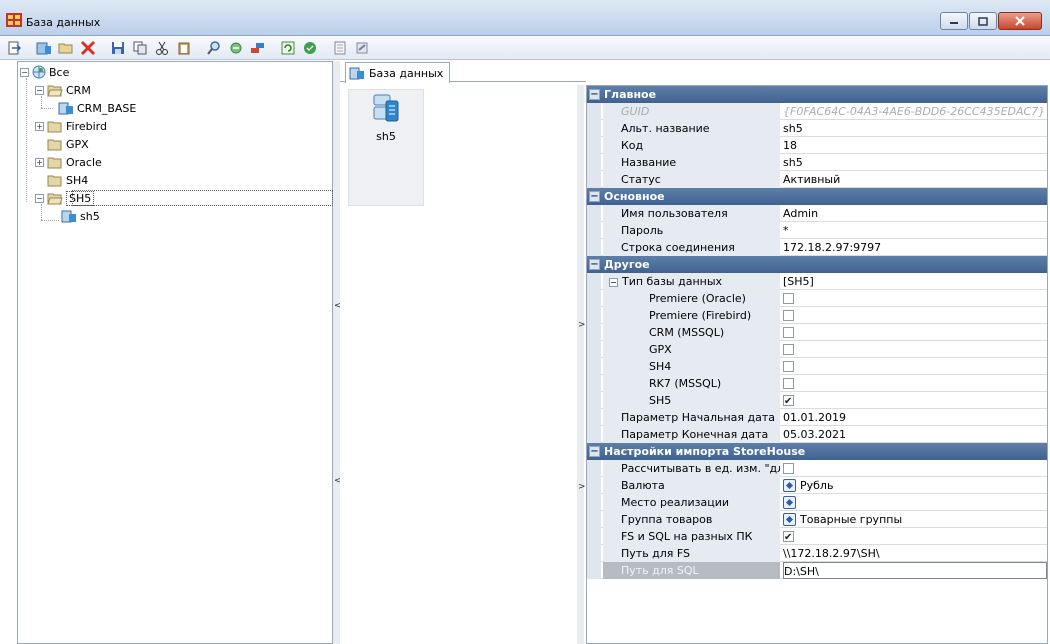  Describe the element at coordinates (67, 180) in the screenshot. I see `tree-node-sh4: SH4` at that location.